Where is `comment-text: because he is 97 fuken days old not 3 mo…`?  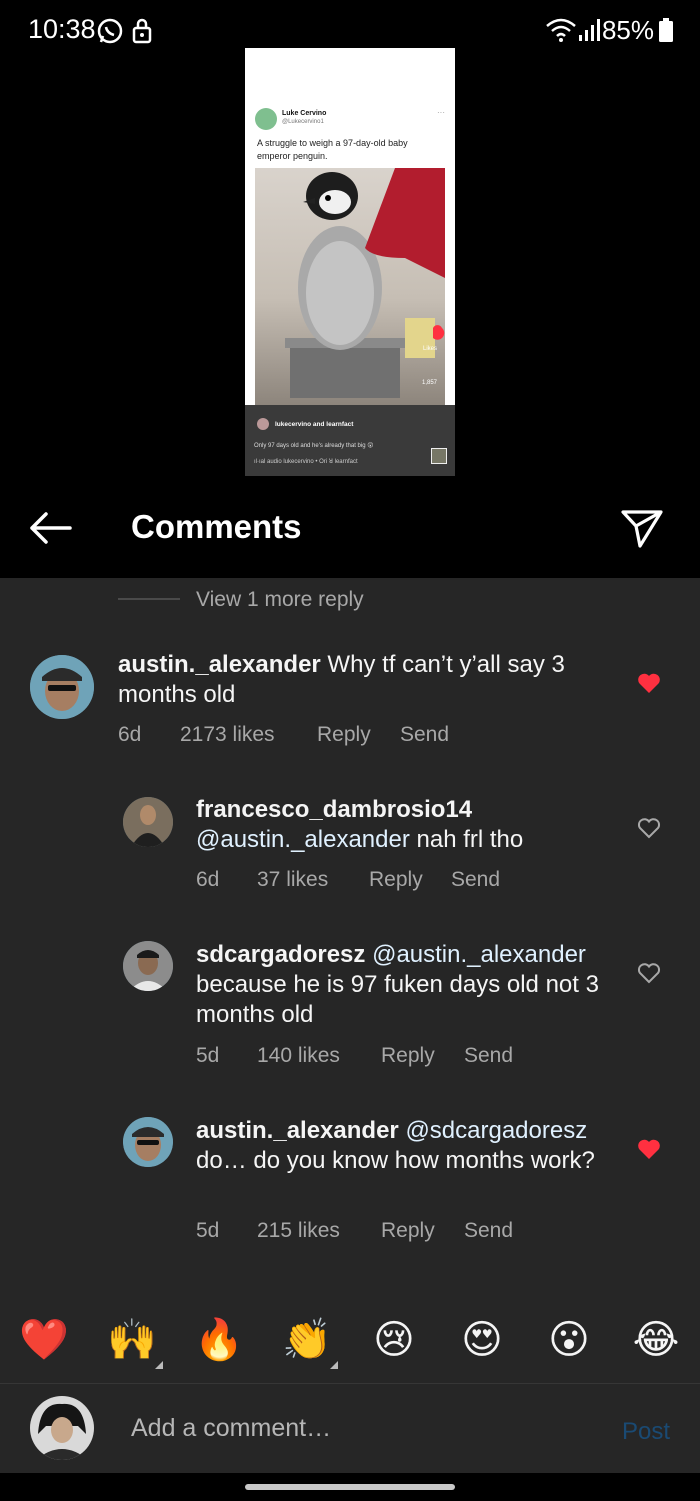 comment-text: because he is 97 fuken days old not 3 mo… is located at coordinates (397, 999).